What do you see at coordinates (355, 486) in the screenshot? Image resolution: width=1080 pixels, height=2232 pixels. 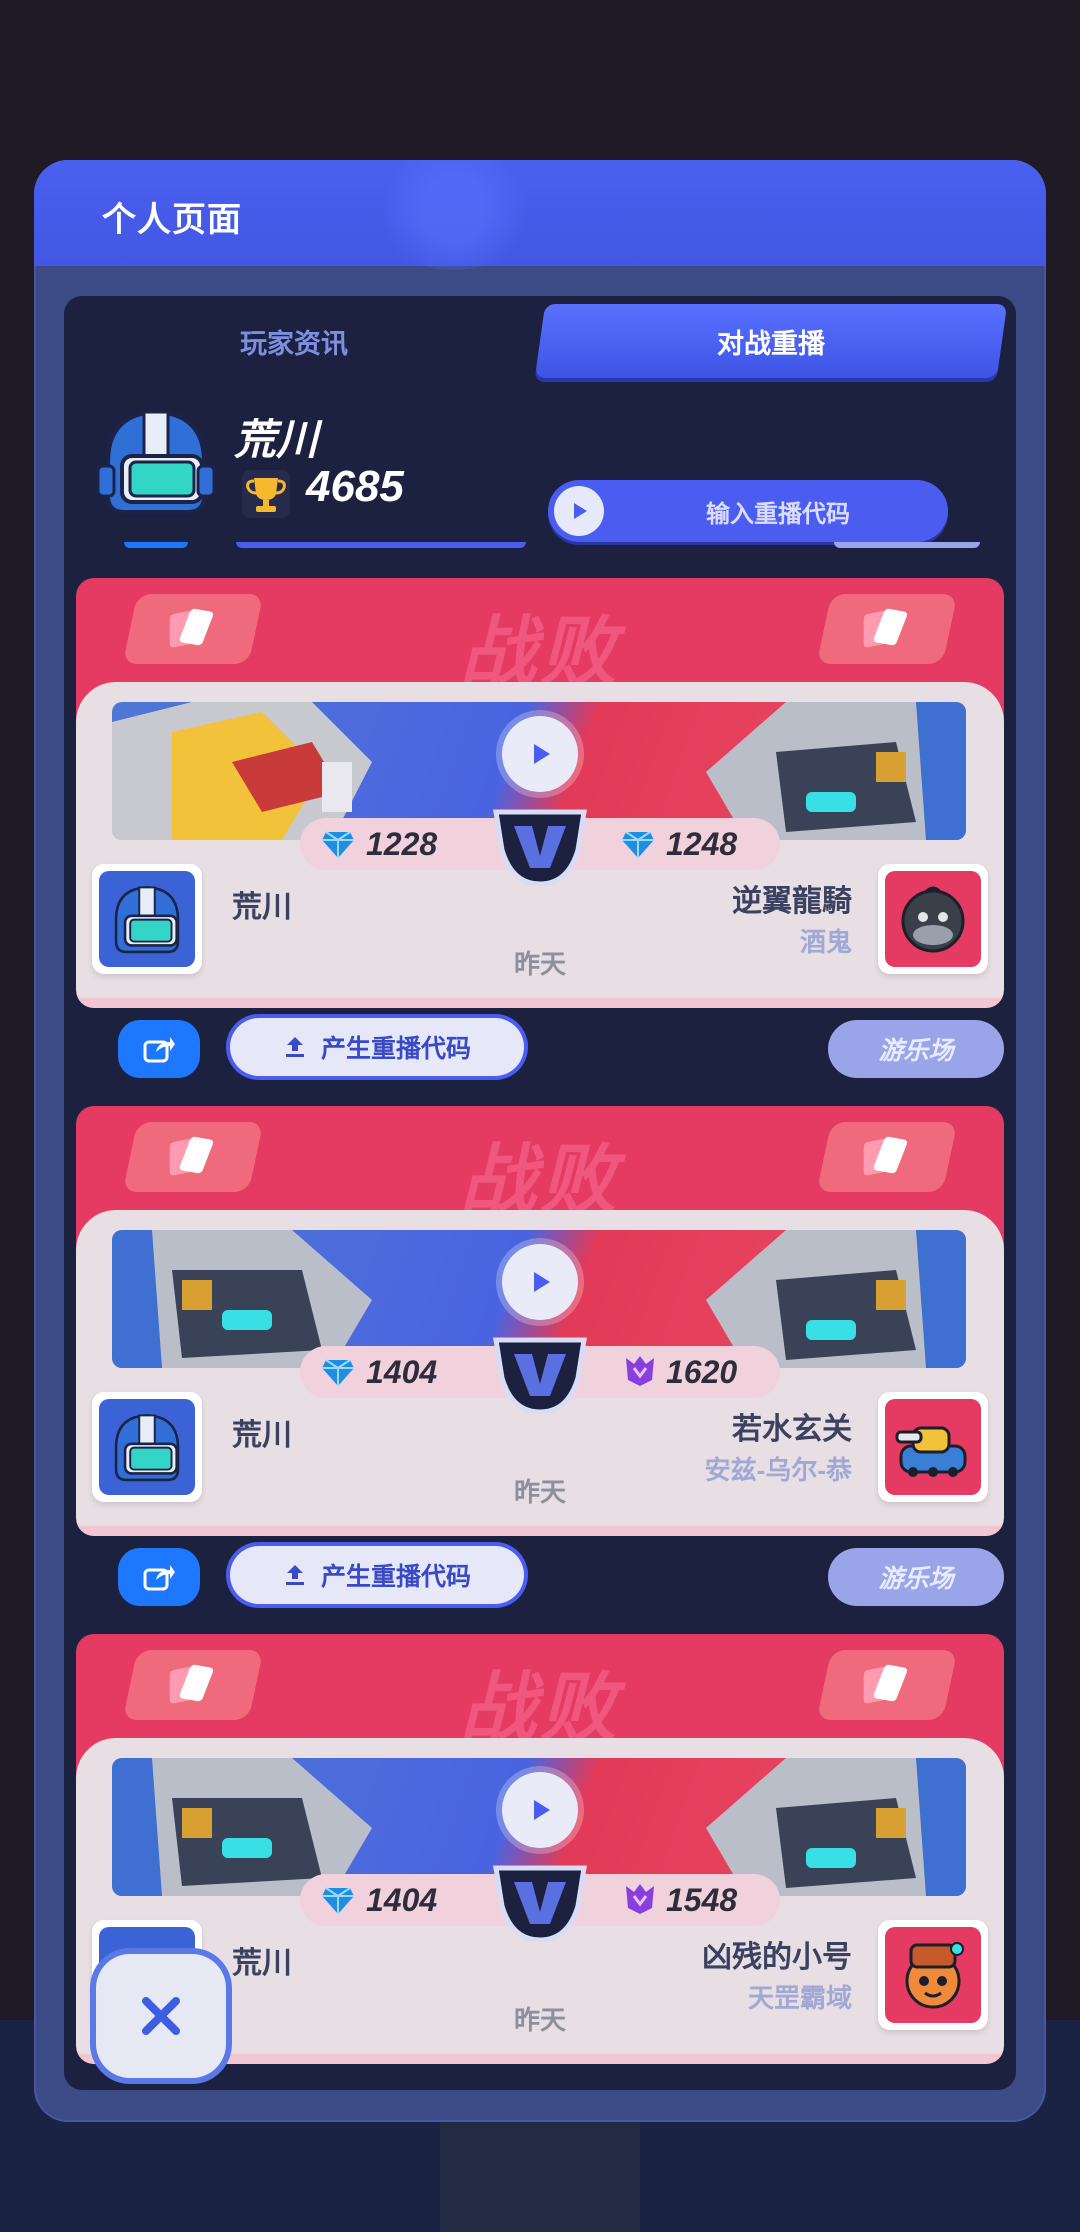 I see `trophy-count: 4685` at bounding box center [355, 486].